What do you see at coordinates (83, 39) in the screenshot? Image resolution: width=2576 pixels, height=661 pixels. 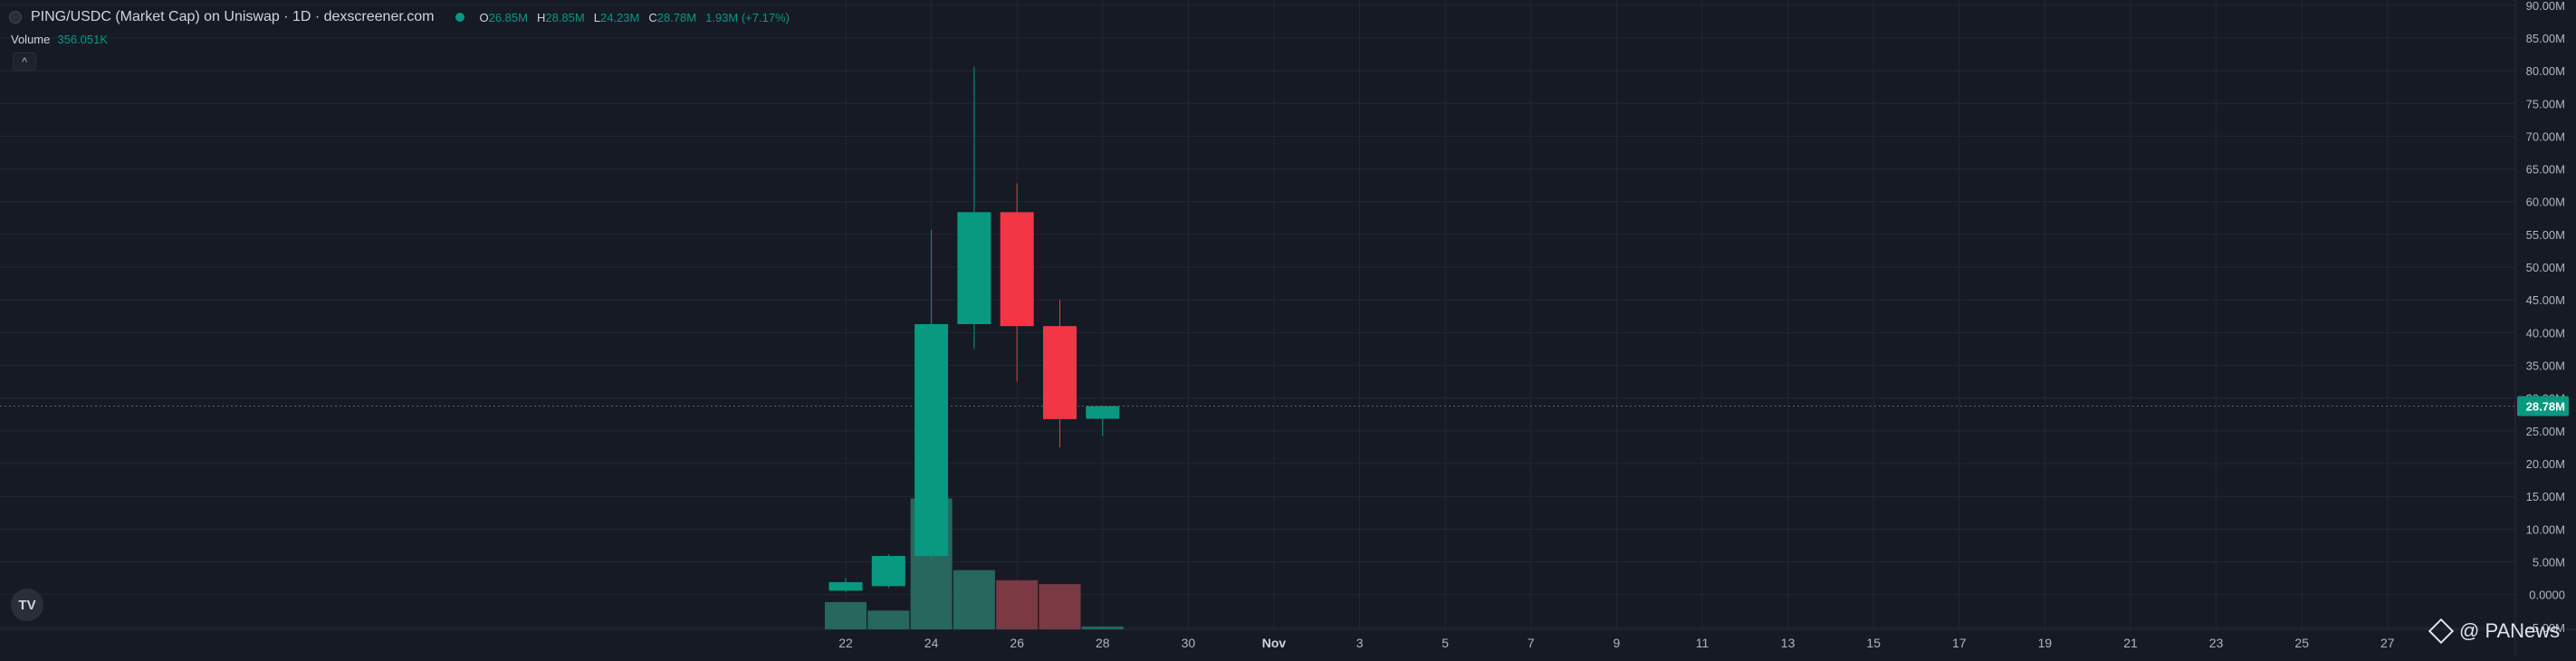 I see `volume-value: 356.051K` at bounding box center [83, 39].